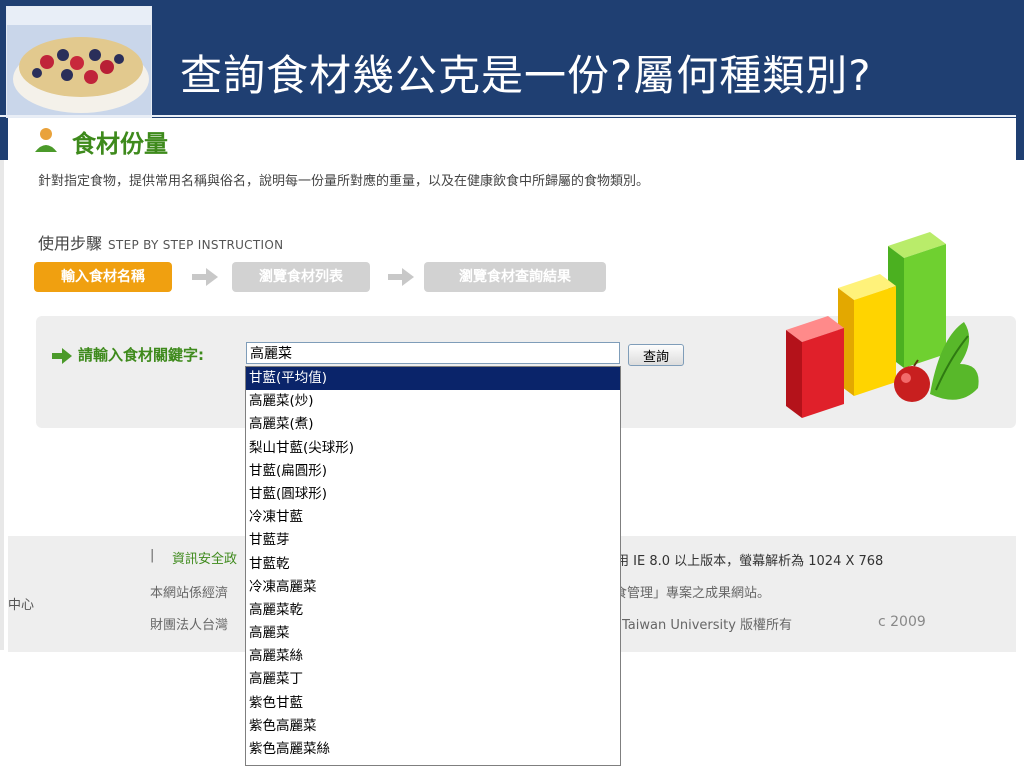 This screenshot has height=768, width=1024. I want to click on autocomplete-option: 甘藍芽, so click(433, 540).